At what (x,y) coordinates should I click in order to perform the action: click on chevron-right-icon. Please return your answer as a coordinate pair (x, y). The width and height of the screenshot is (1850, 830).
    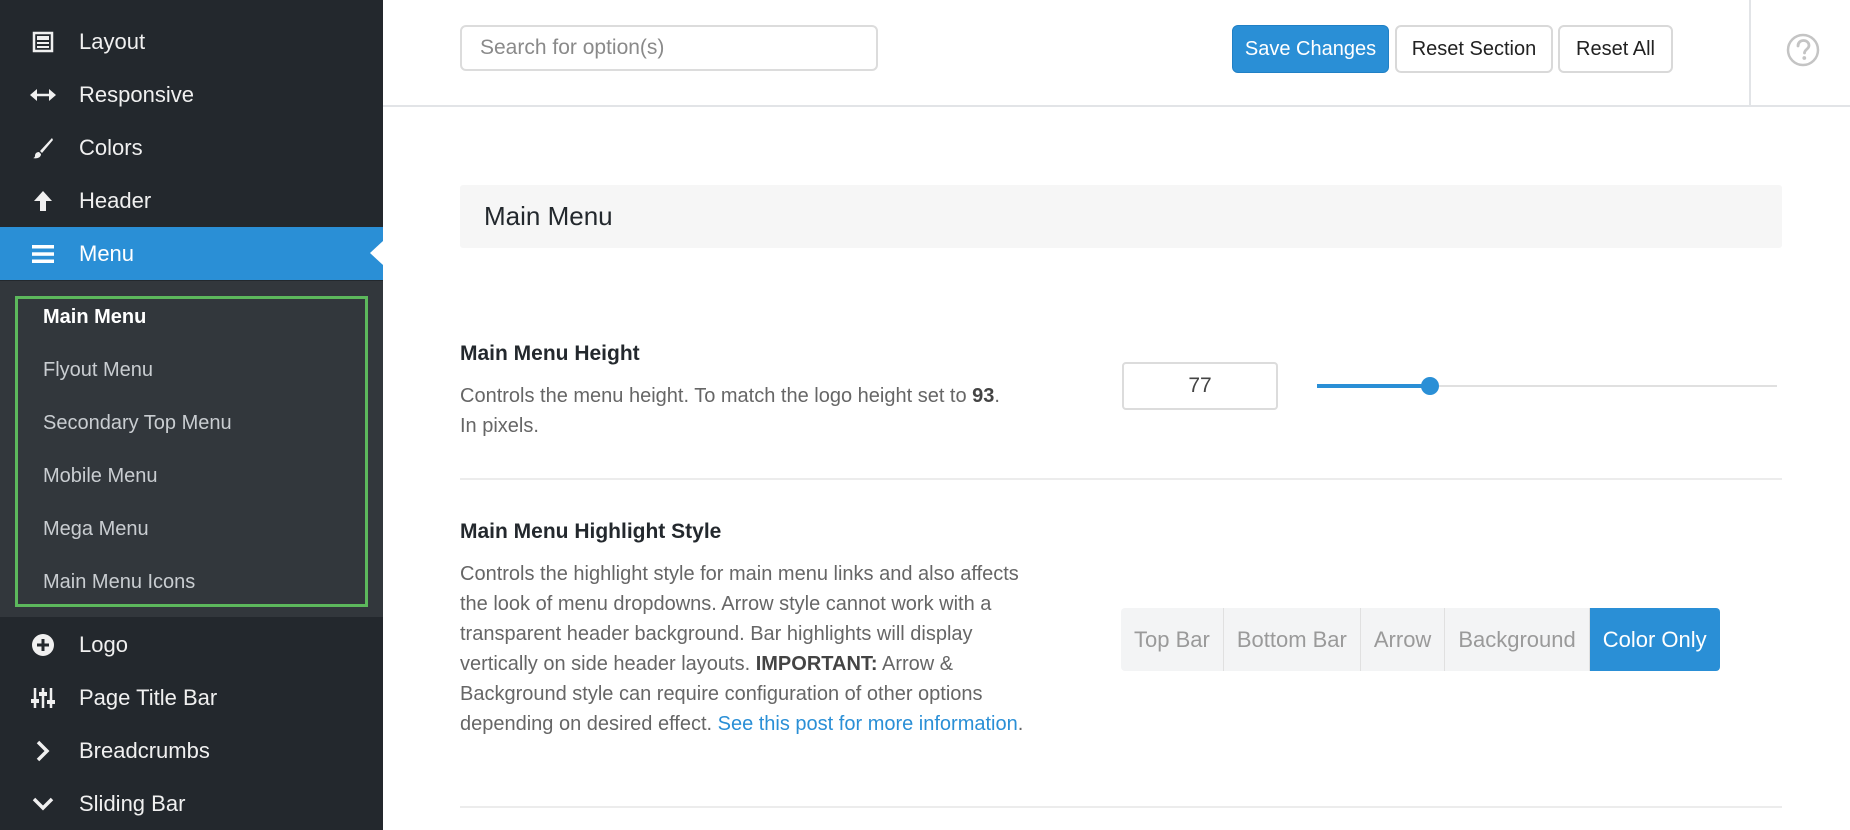
    Looking at the image, I should click on (43, 751).